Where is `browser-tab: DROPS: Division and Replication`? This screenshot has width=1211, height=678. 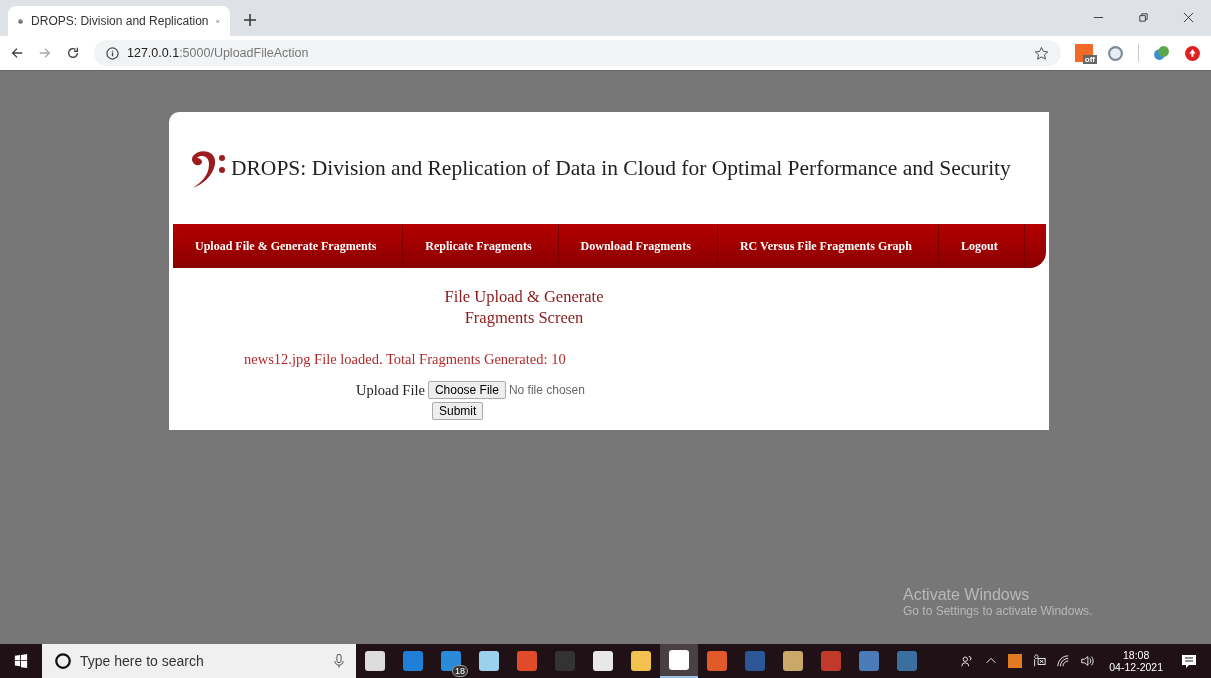
browser-tab: DROPS: Division and Replication is located at coordinates (119, 21).